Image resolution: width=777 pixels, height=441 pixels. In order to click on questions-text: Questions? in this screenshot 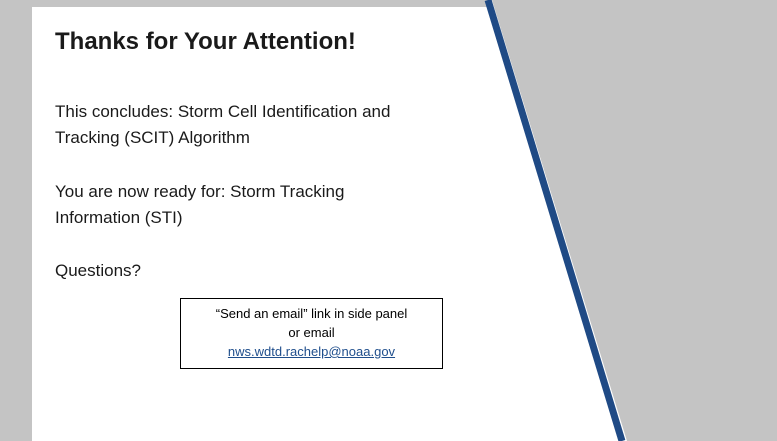, I will do `click(98, 270)`.